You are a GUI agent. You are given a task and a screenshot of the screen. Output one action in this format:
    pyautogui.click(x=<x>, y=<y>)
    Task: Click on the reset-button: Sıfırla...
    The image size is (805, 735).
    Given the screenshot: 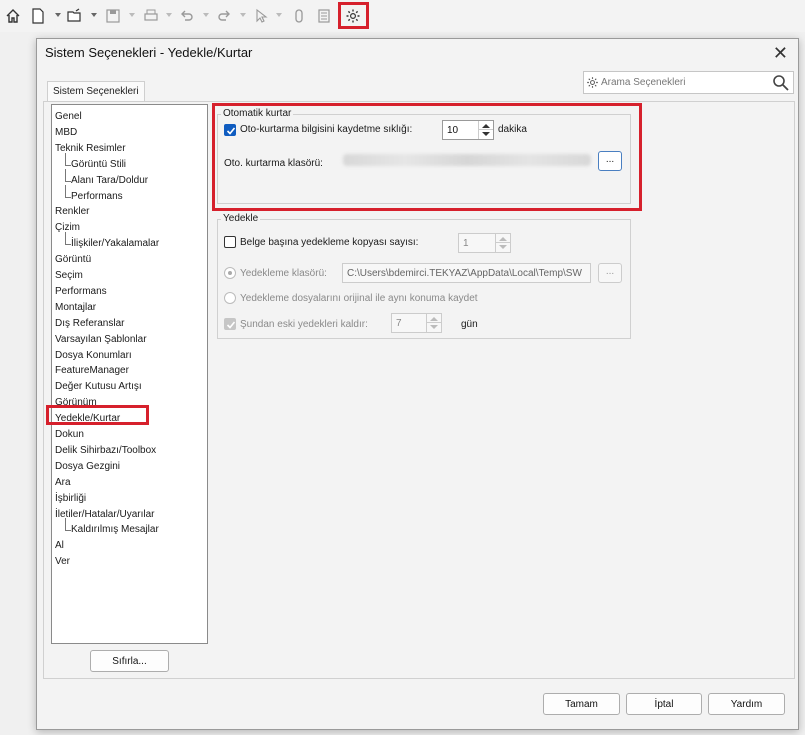 What is the action you would take?
    pyautogui.click(x=129, y=661)
    